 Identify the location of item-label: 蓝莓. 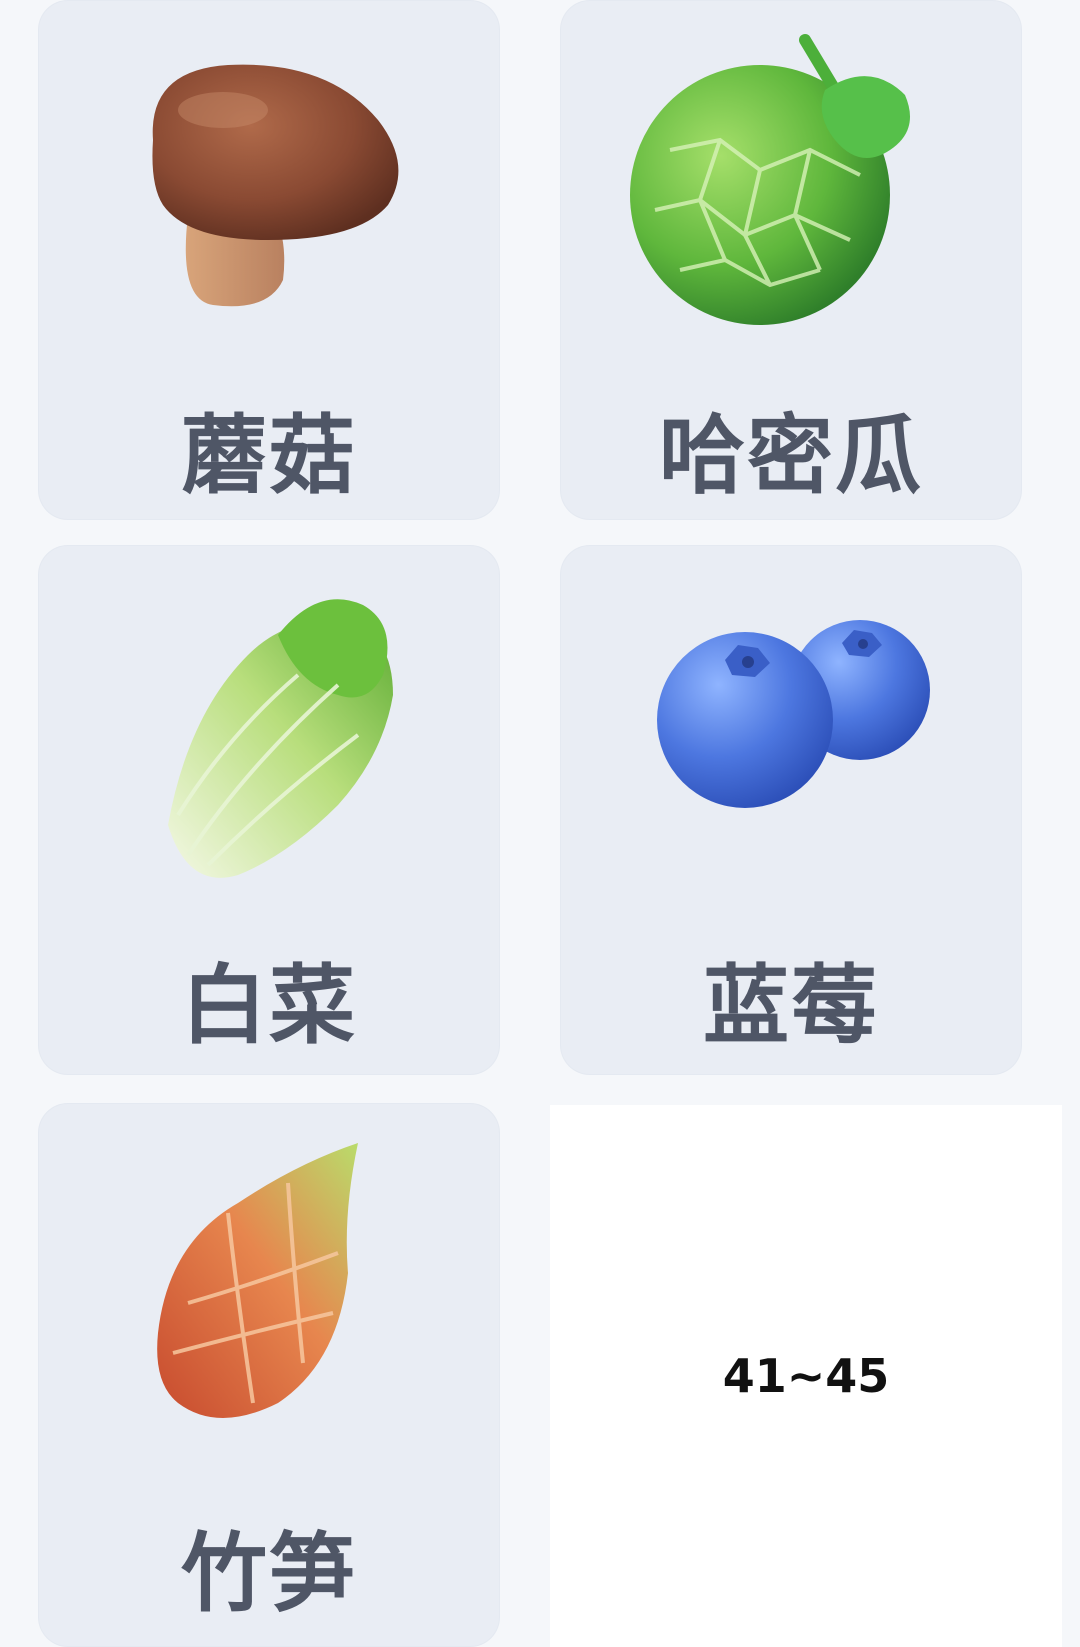
(791, 1006).